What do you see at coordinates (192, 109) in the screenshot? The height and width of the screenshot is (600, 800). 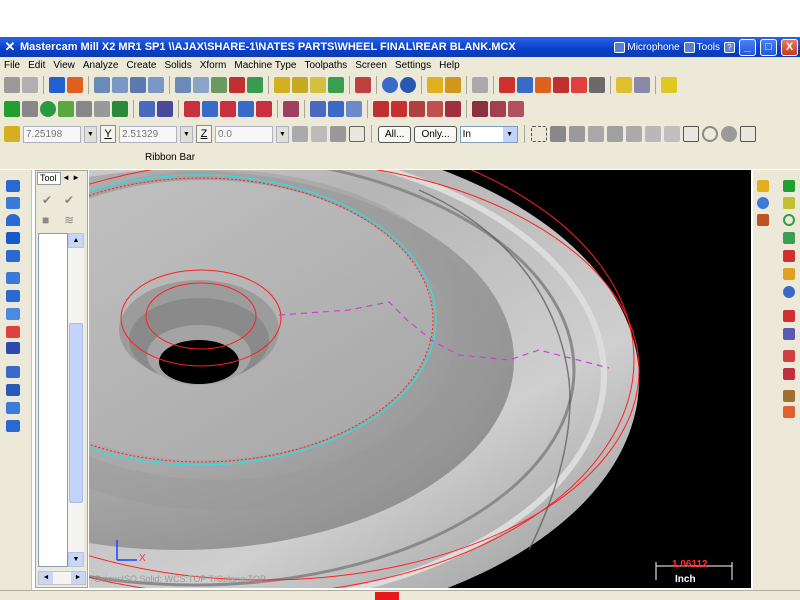 I see `translate-icon` at bounding box center [192, 109].